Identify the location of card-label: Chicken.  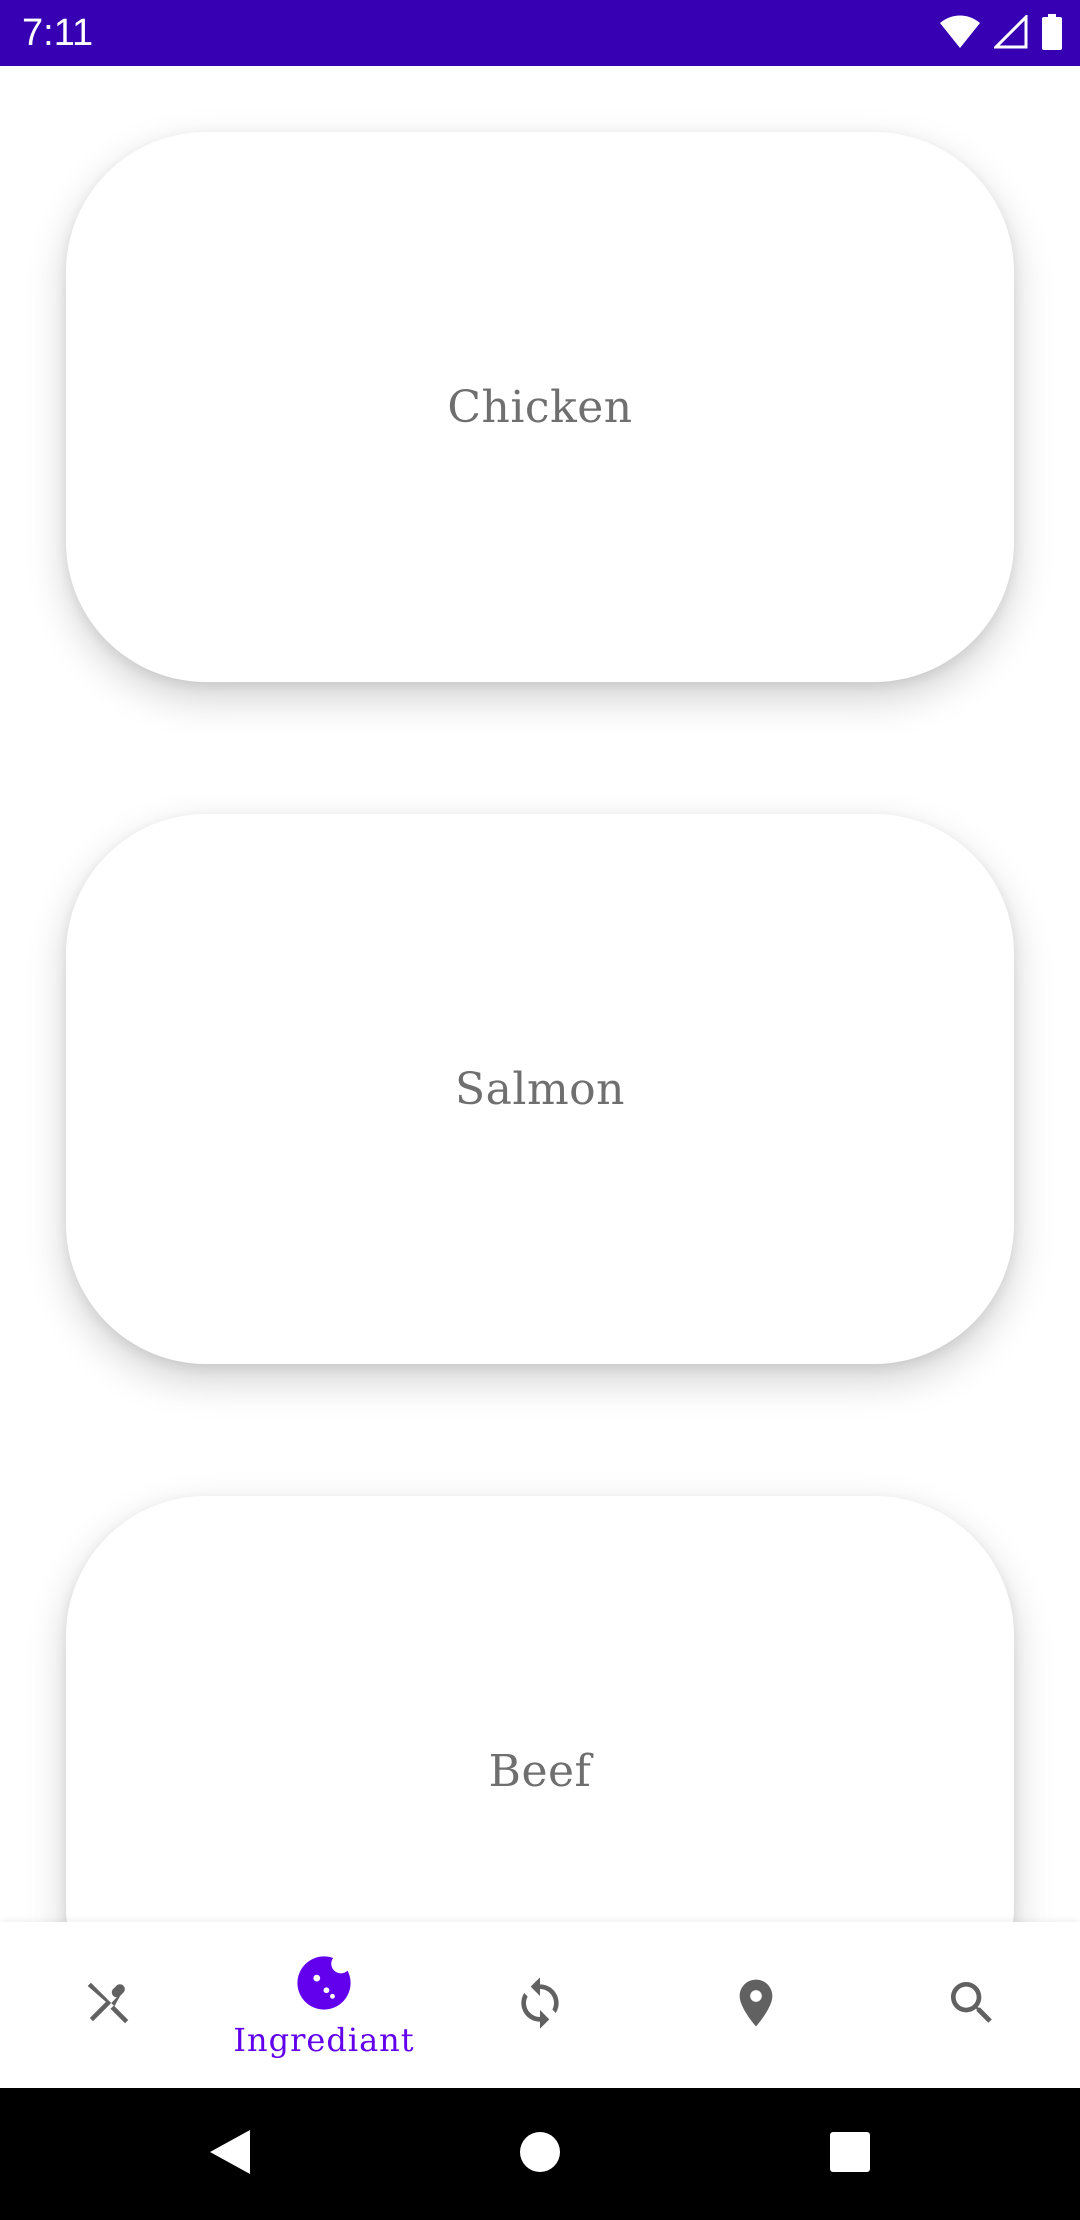
(540, 407).